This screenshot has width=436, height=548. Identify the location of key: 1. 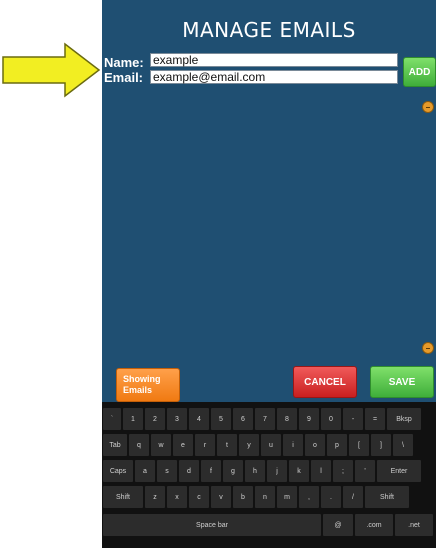
(133, 419).